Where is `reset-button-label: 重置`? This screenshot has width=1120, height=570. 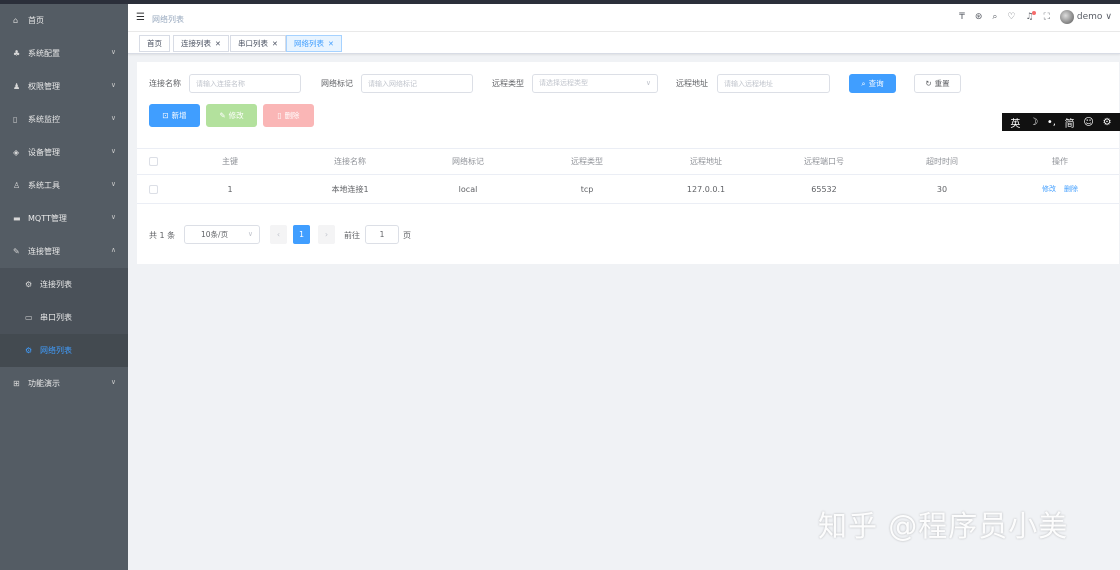
reset-button-label: 重置 is located at coordinates (942, 83).